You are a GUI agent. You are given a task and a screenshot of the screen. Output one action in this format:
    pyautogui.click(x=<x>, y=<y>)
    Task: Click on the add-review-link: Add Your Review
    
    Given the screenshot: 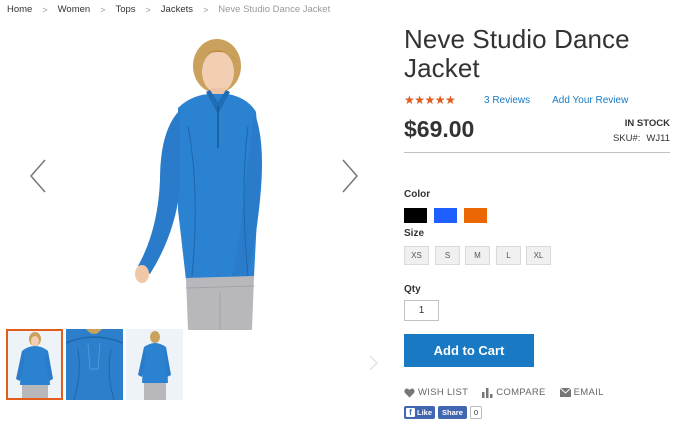 What is the action you would take?
    pyautogui.click(x=590, y=100)
    